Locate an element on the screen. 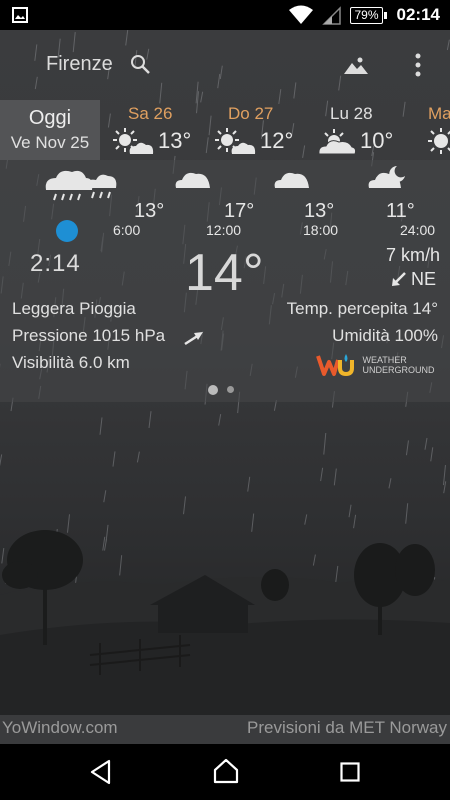 The height and width of the screenshot is (800, 450). overflow-menu-icon is located at coordinates (418, 65).